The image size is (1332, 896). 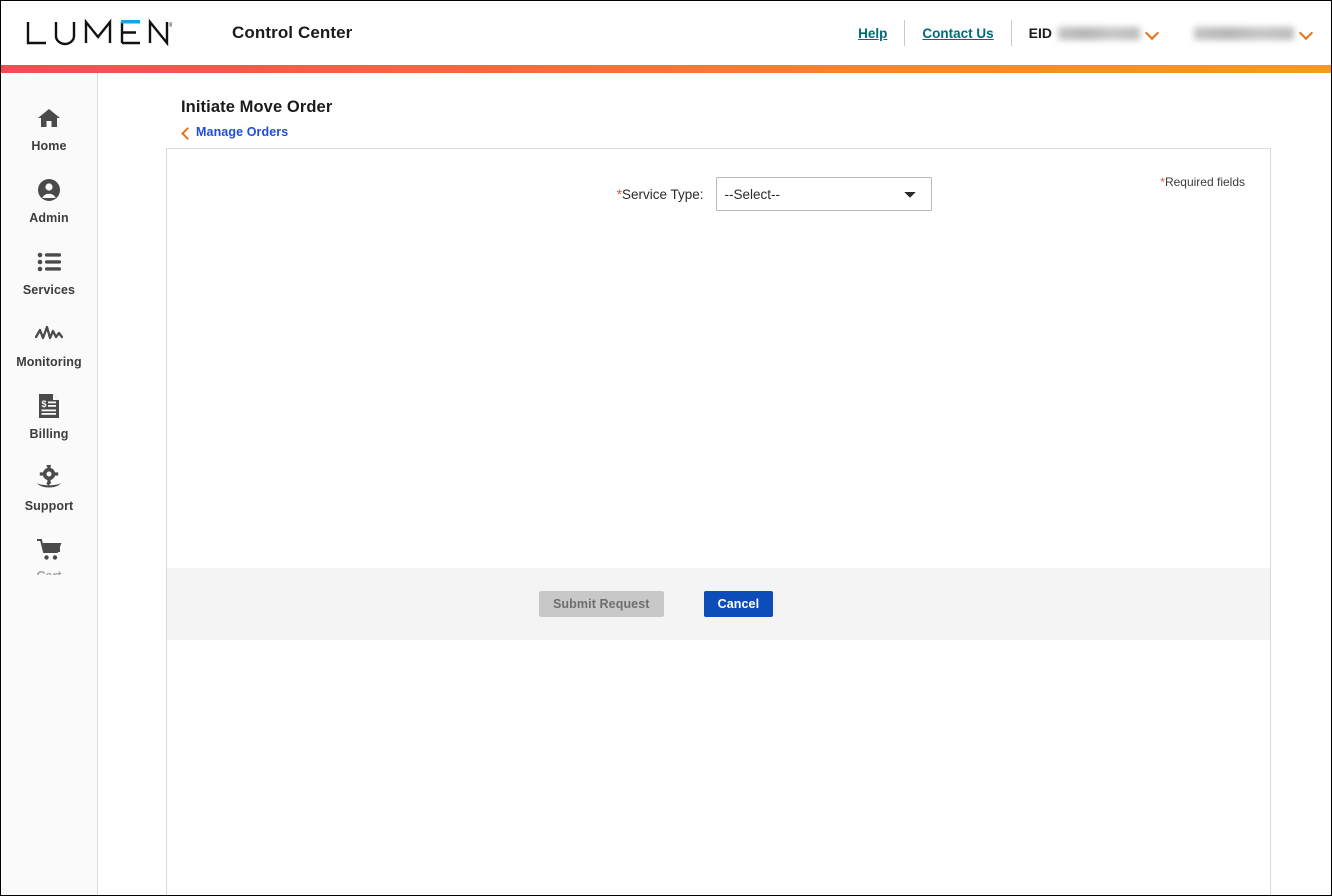 What do you see at coordinates (49, 334) in the screenshot?
I see `activity-icon` at bounding box center [49, 334].